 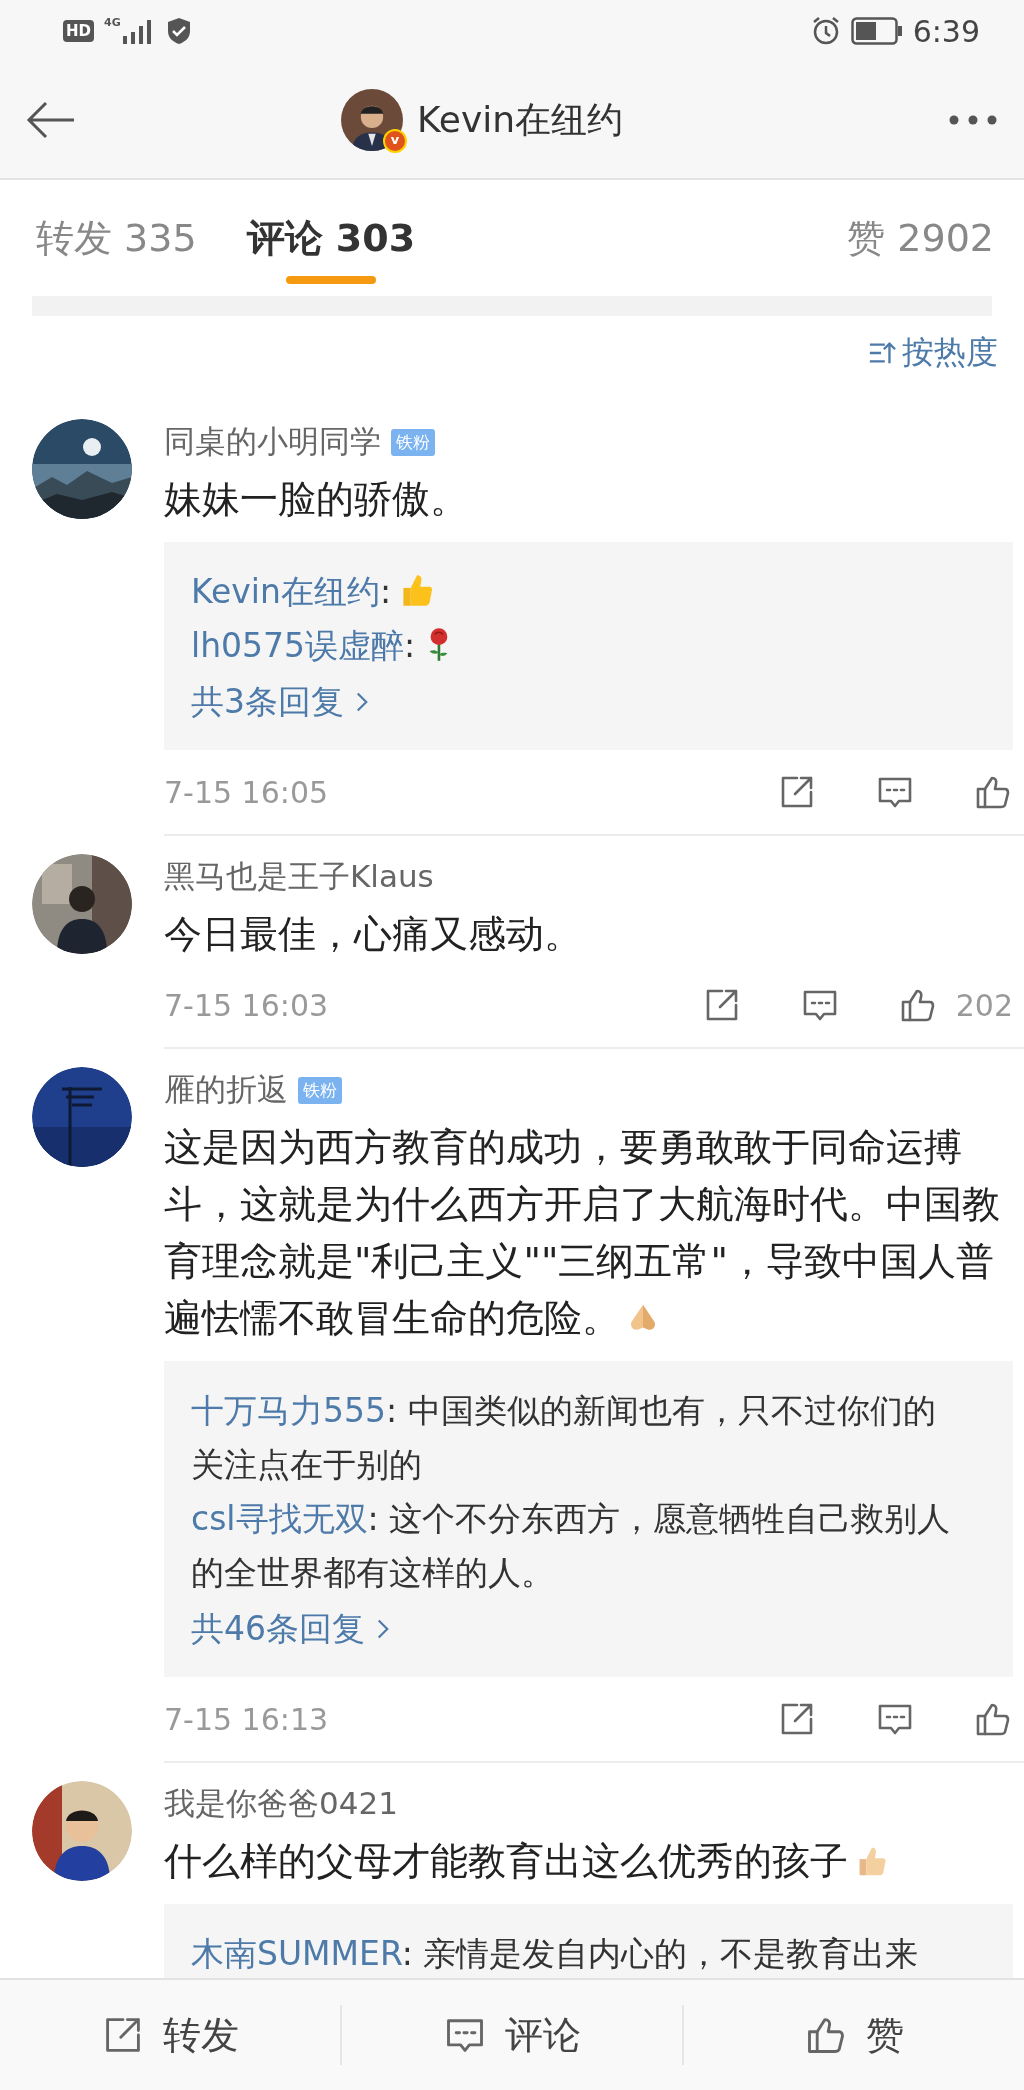 I want to click on user-link: lh0575误虚醉, so click(x=298, y=645).